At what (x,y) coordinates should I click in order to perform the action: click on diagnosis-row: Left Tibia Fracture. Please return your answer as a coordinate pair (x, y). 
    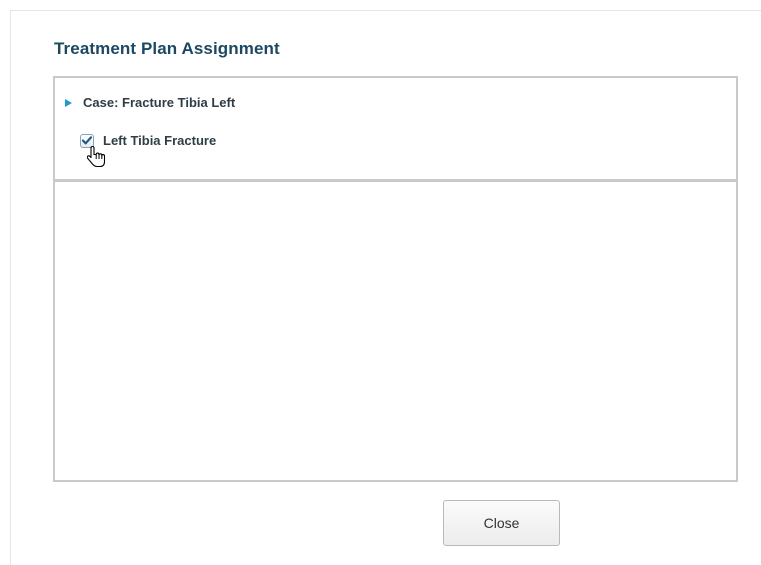
    Looking at the image, I should click on (148, 140).